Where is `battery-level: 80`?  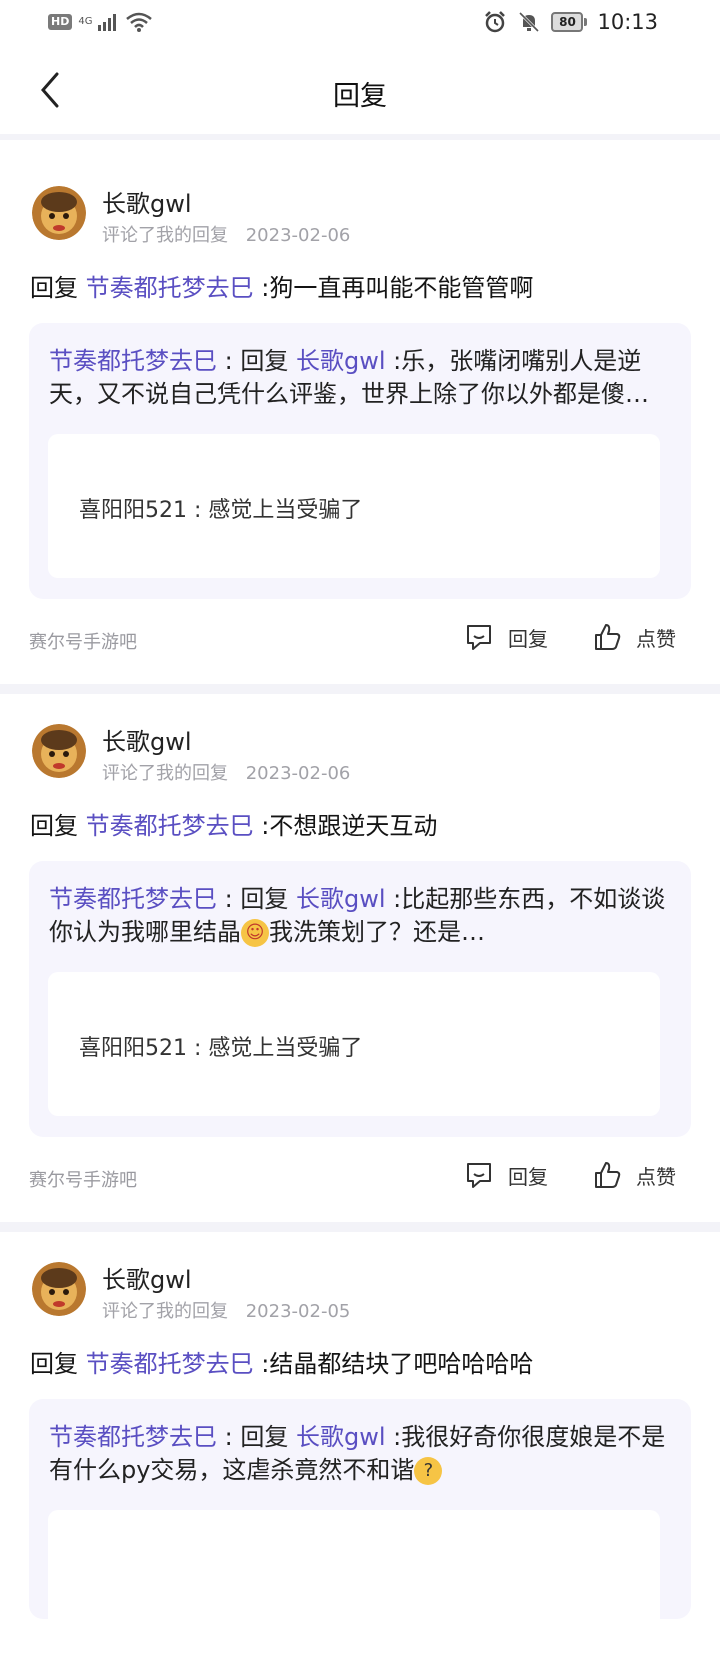 battery-level: 80 is located at coordinates (567, 22).